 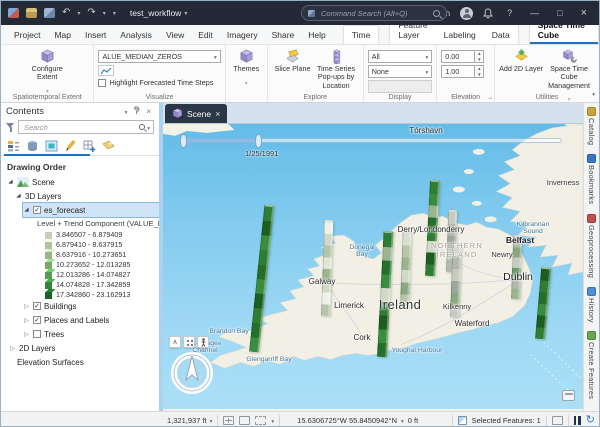 I want to click on tree-item-trees: Trees, so click(x=80, y=334).